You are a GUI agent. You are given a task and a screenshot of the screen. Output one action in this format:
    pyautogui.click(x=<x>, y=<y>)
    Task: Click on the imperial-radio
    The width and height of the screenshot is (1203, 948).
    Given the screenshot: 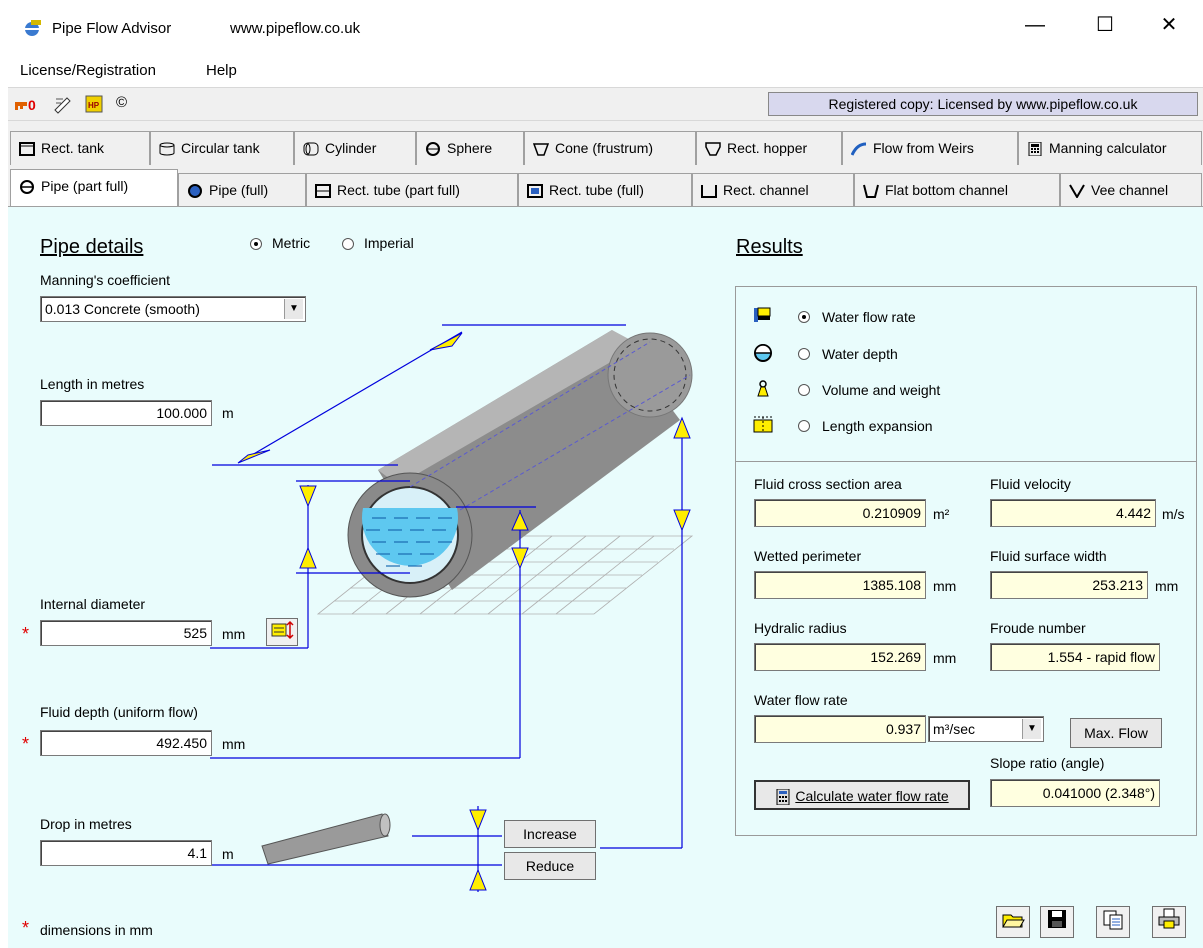 What is the action you would take?
    pyautogui.click(x=348, y=244)
    